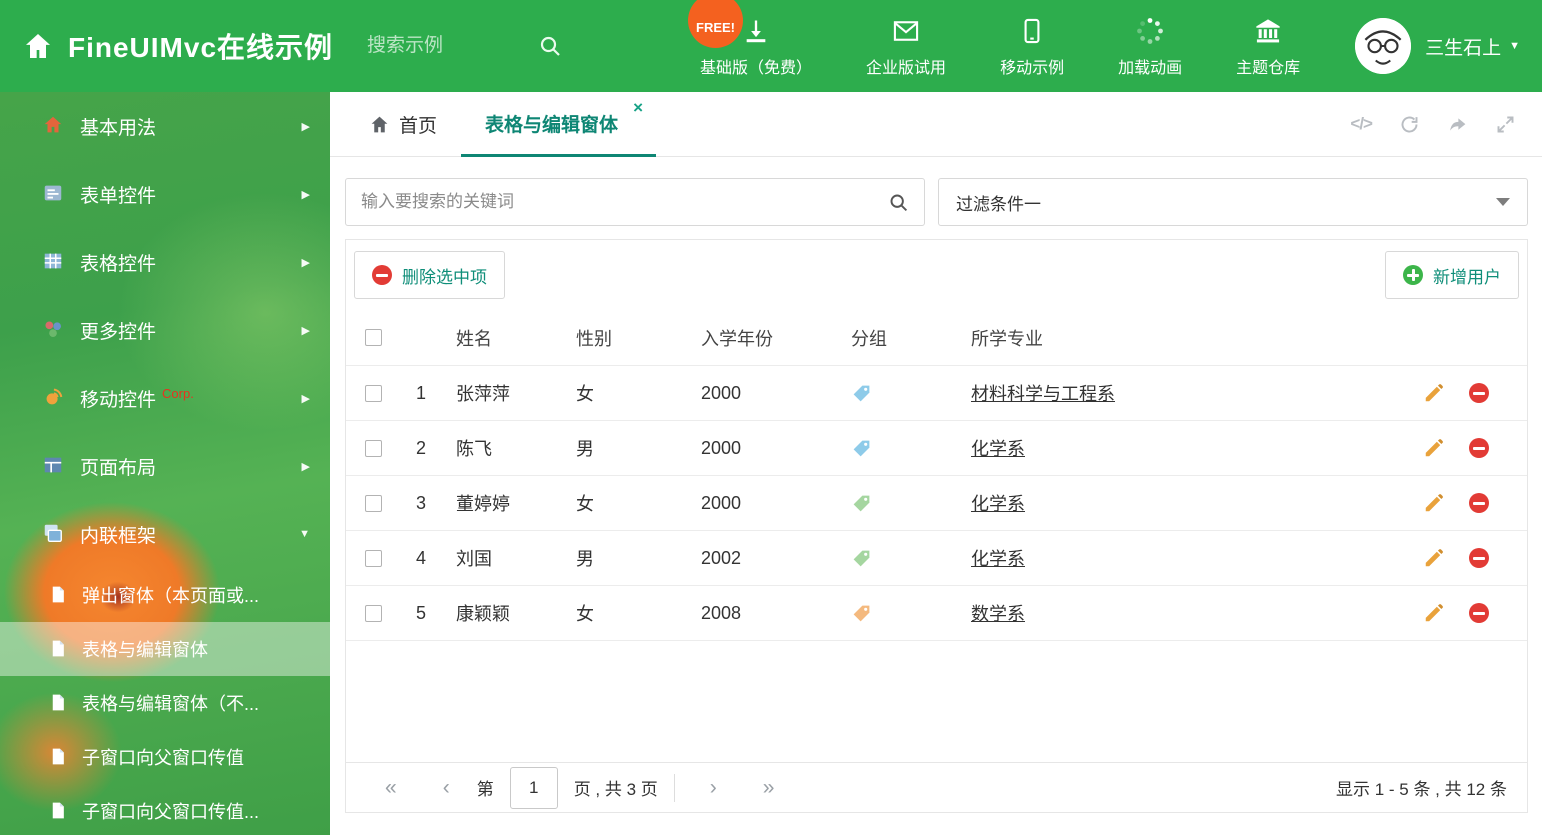  What do you see at coordinates (54, 262) in the screenshot?
I see `table-icon` at bounding box center [54, 262].